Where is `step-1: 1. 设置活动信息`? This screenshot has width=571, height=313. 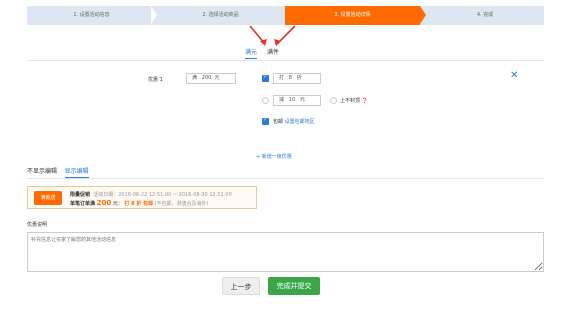
step-1: 1. 设置活动信息 is located at coordinates (91, 15).